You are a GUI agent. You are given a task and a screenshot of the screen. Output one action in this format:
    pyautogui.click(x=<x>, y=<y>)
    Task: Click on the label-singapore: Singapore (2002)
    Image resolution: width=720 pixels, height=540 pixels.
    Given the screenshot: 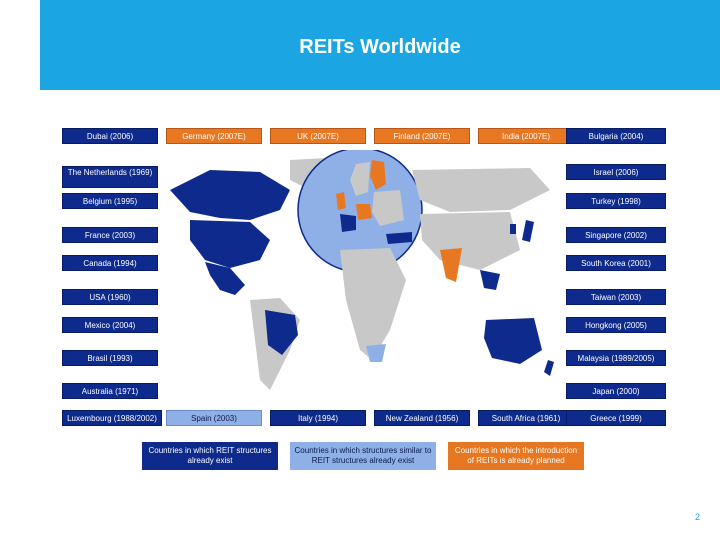 What is the action you would take?
    pyautogui.click(x=616, y=235)
    